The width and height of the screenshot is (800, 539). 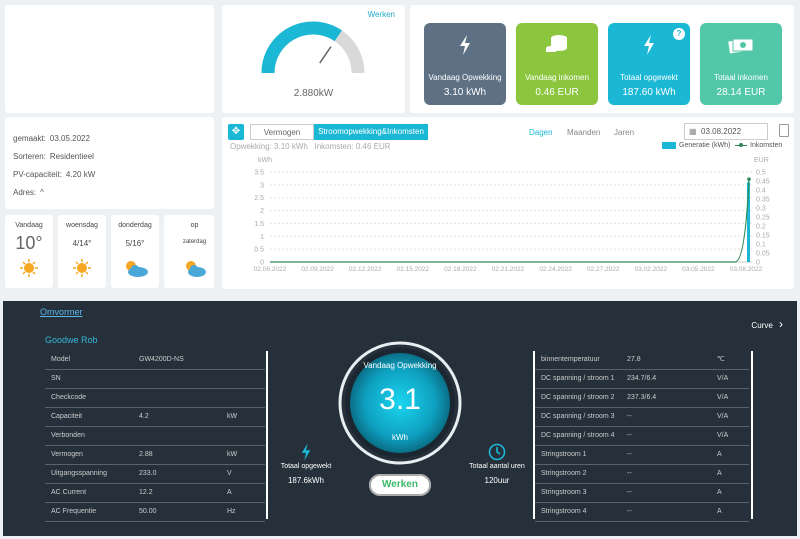 I want to click on param-value: 12.2, so click(x=183, y=493).